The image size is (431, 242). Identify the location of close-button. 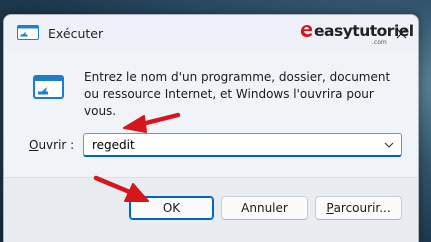
(401, 33).